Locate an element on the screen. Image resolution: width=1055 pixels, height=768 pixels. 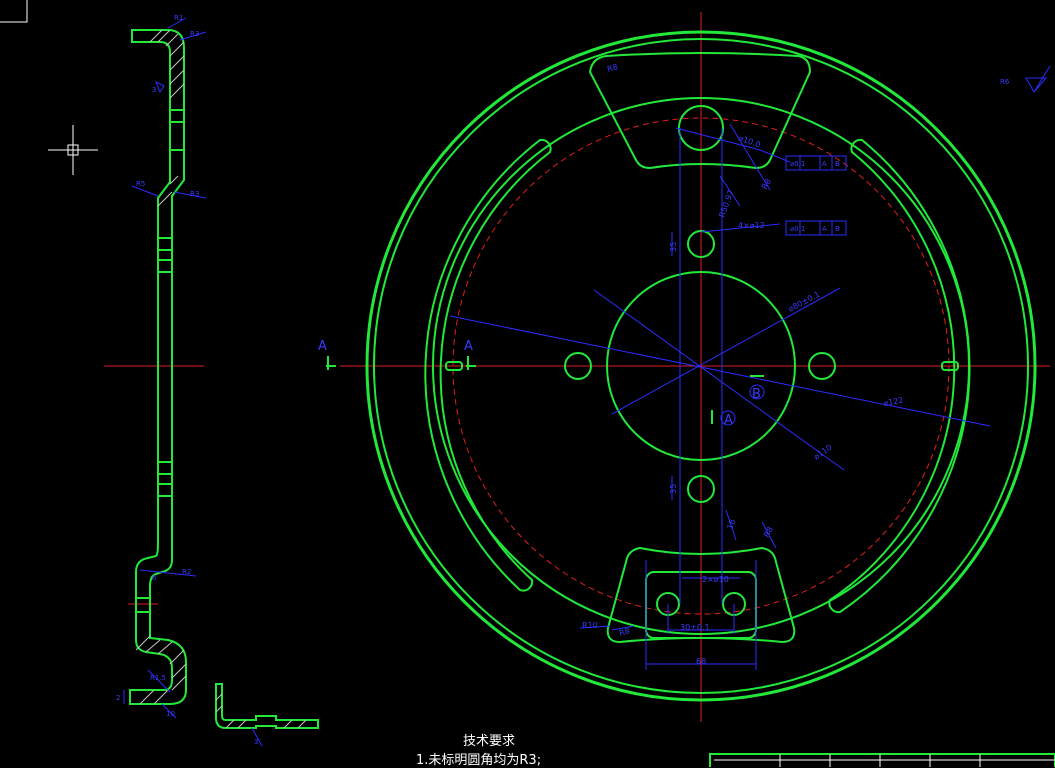
detail-dim-text: 3 is located at coordinates (256, 742).